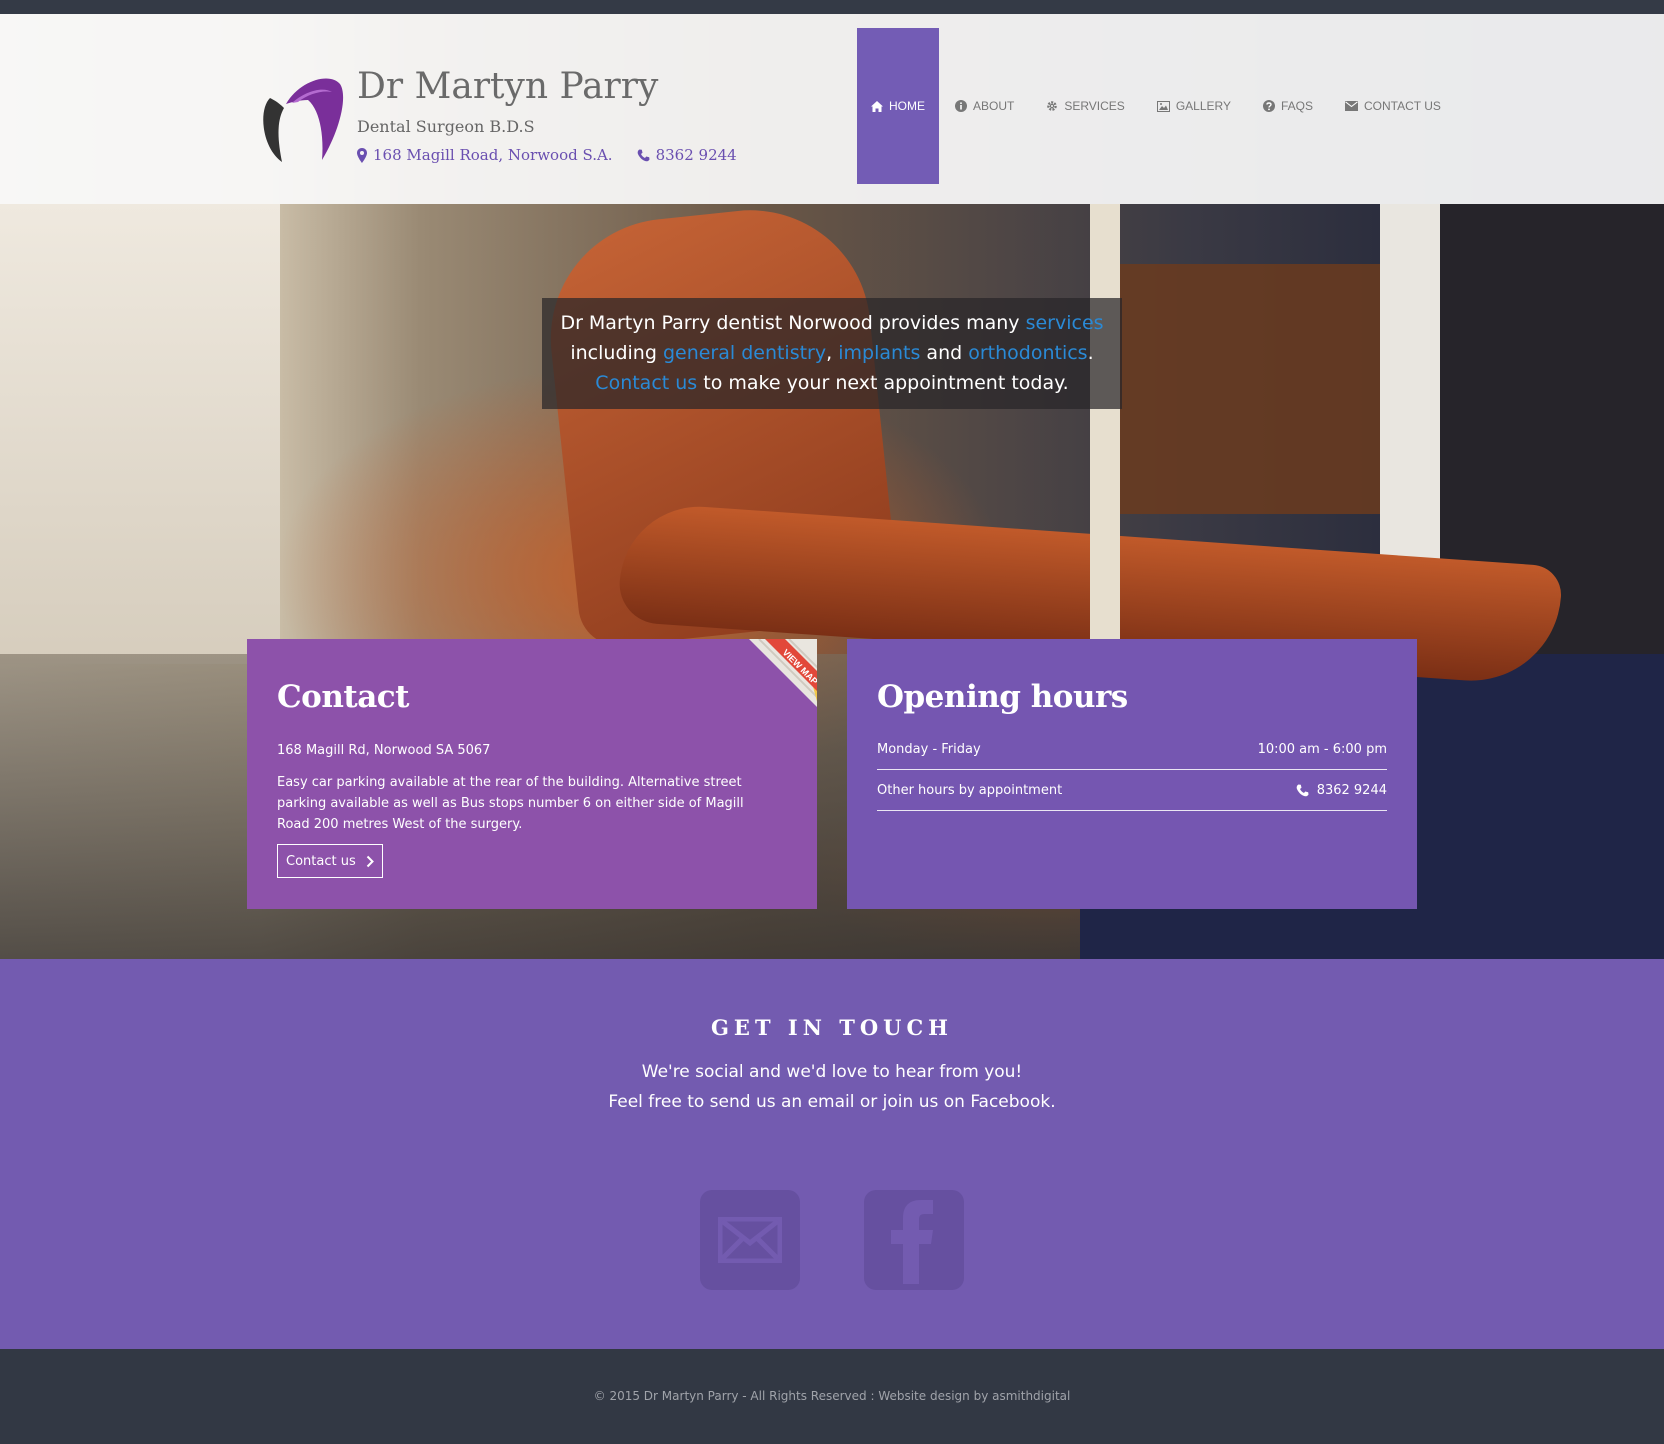  I want to click on view-map-ribbon: VIEW MAP, so click(773, 684).